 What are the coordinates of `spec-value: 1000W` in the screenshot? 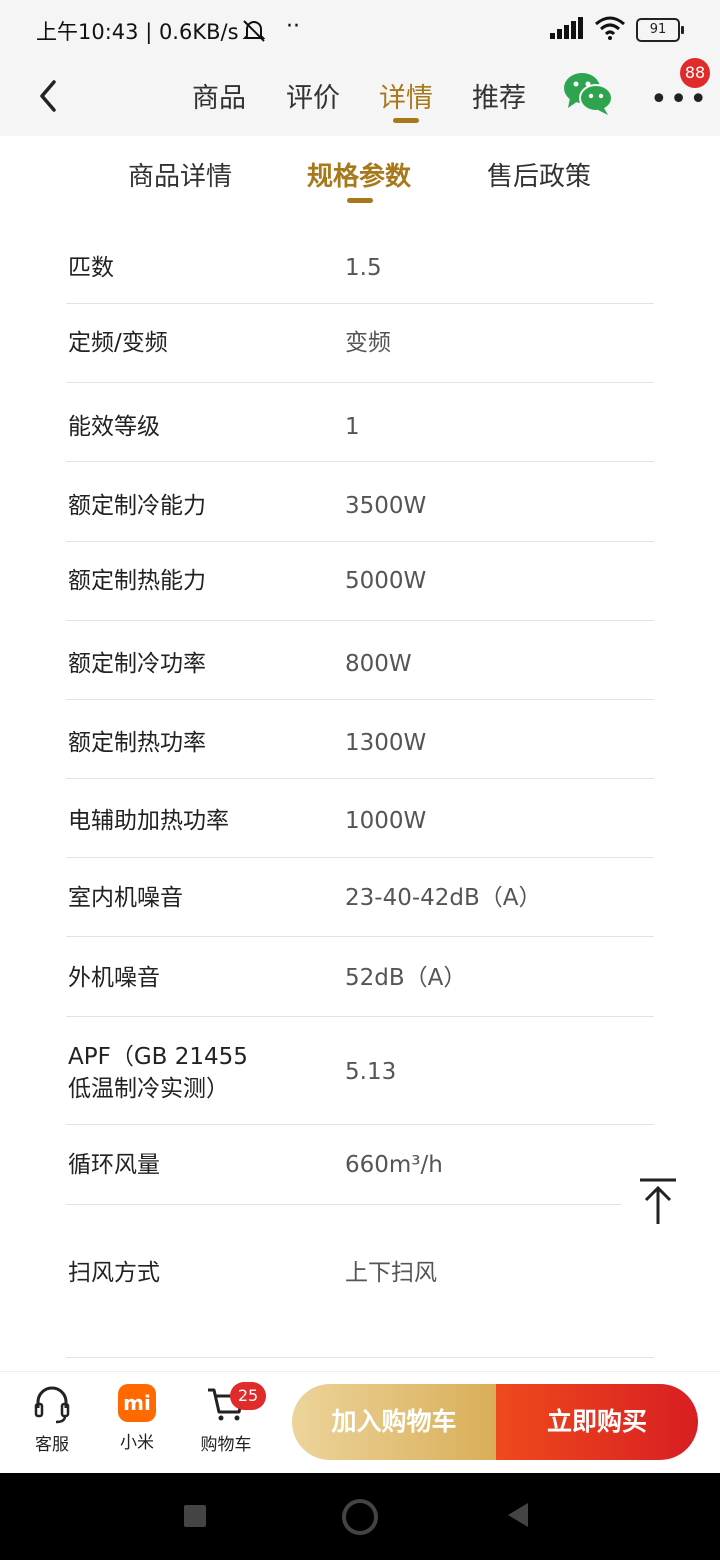 It's located at (386, 821).